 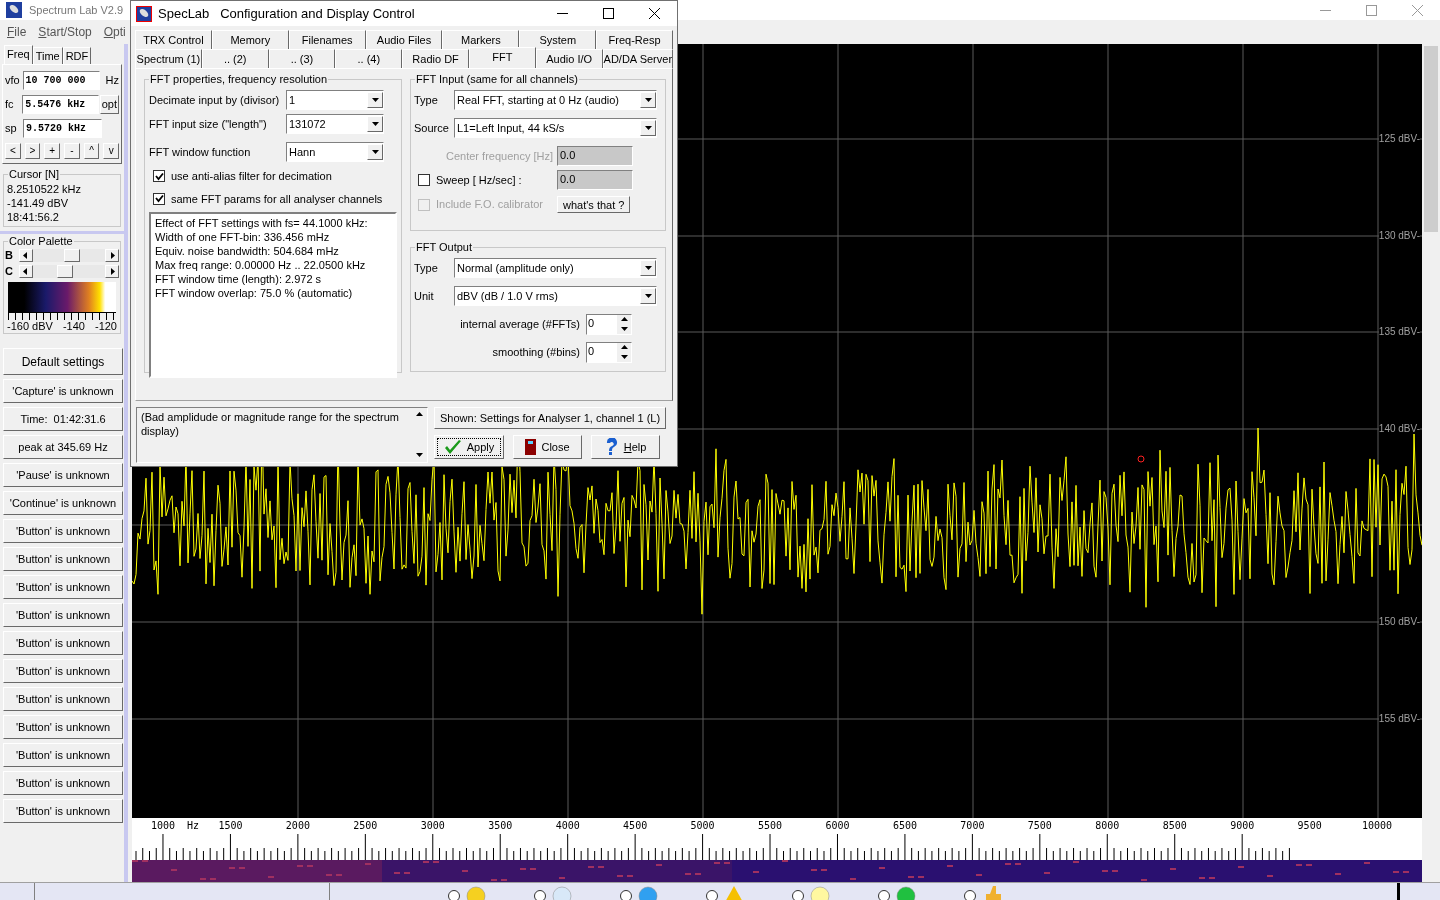 I want to click on axis-label: 2500, so click(x=365, y=825).